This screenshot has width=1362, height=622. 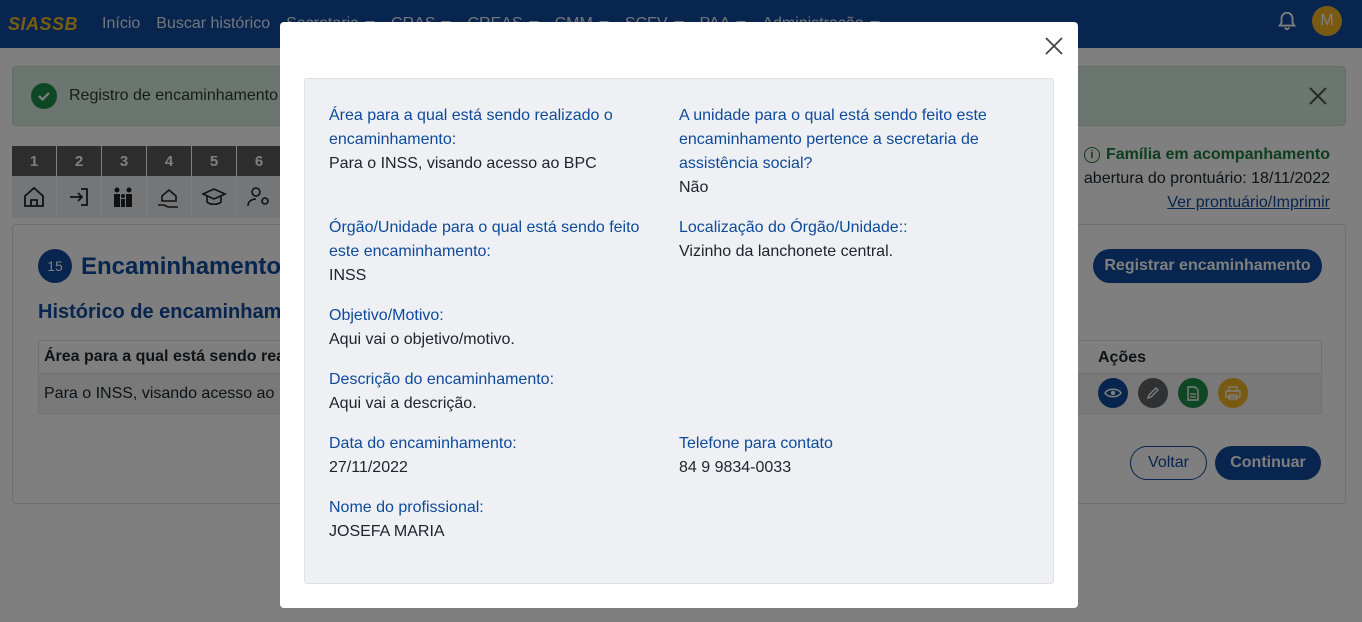 I want to click on close-icon, so click(x=1054, y=46).